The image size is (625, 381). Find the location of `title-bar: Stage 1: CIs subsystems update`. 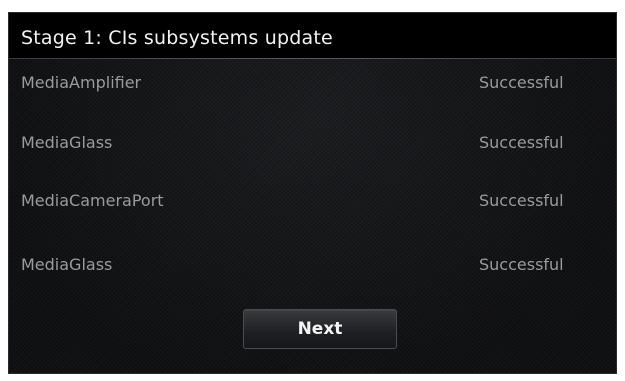

title-bar: Stage 1: CIs subsystems update is located at coordinates (312, 35).